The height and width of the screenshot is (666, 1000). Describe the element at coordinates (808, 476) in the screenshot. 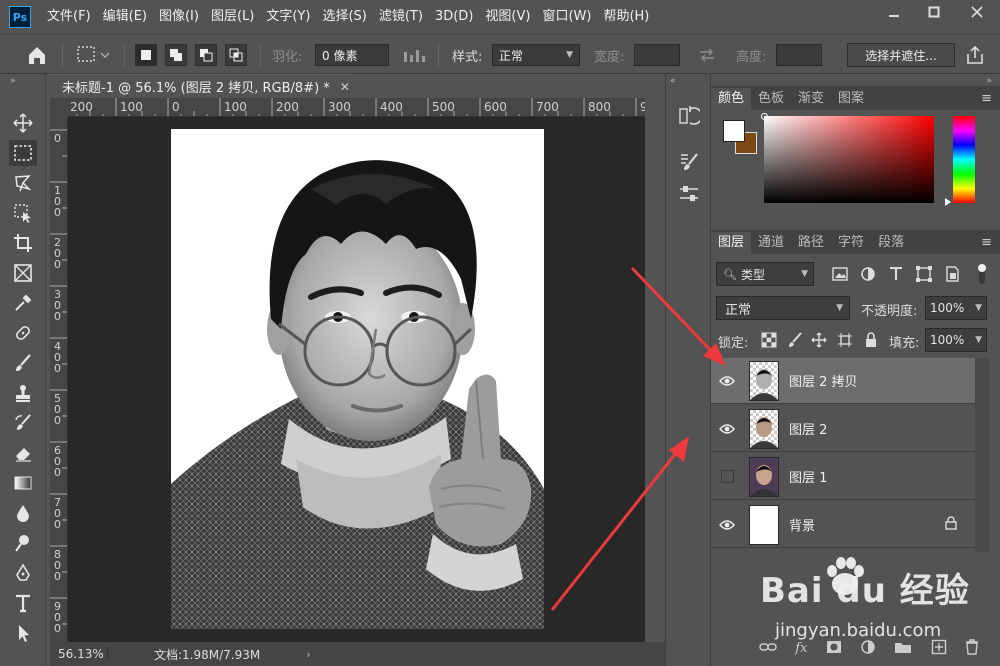

I see `layer-name: 图层 1` at that location.